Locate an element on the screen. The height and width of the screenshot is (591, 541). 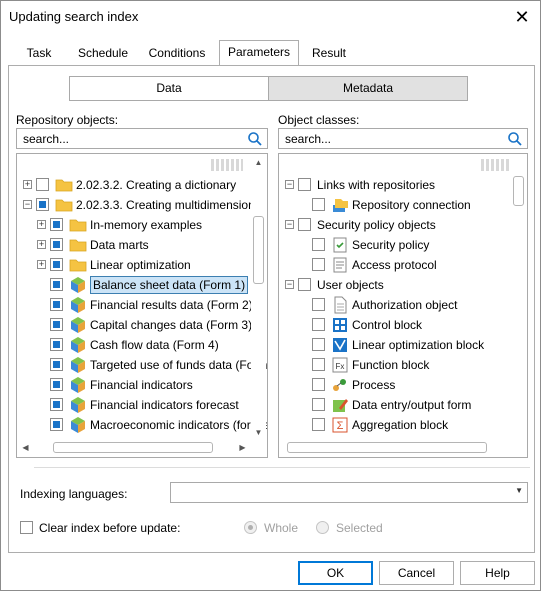
object-classes-search-input is located at coordinates (388, 138).